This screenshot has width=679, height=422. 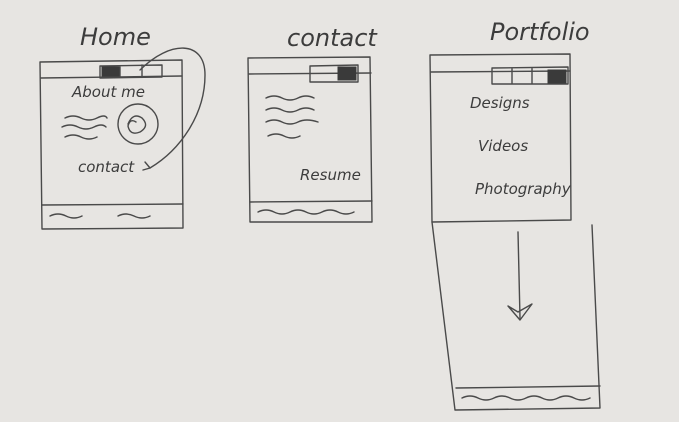 What do you see at coordinates (108, 92) in the screenshot?
I see `home-about-me: About me` at bounding box center [108, 92].